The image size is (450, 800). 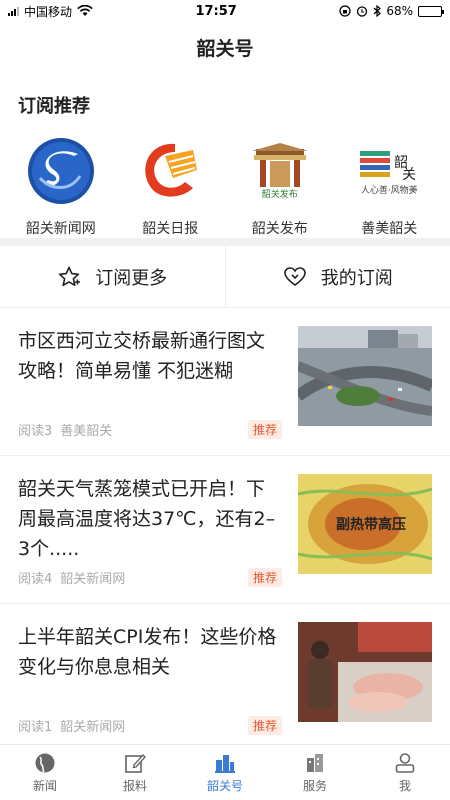 I want to click on subscription-item-shanmei: 韶关 人心善·风物美 善美韶关, so click(x=389, y=187).